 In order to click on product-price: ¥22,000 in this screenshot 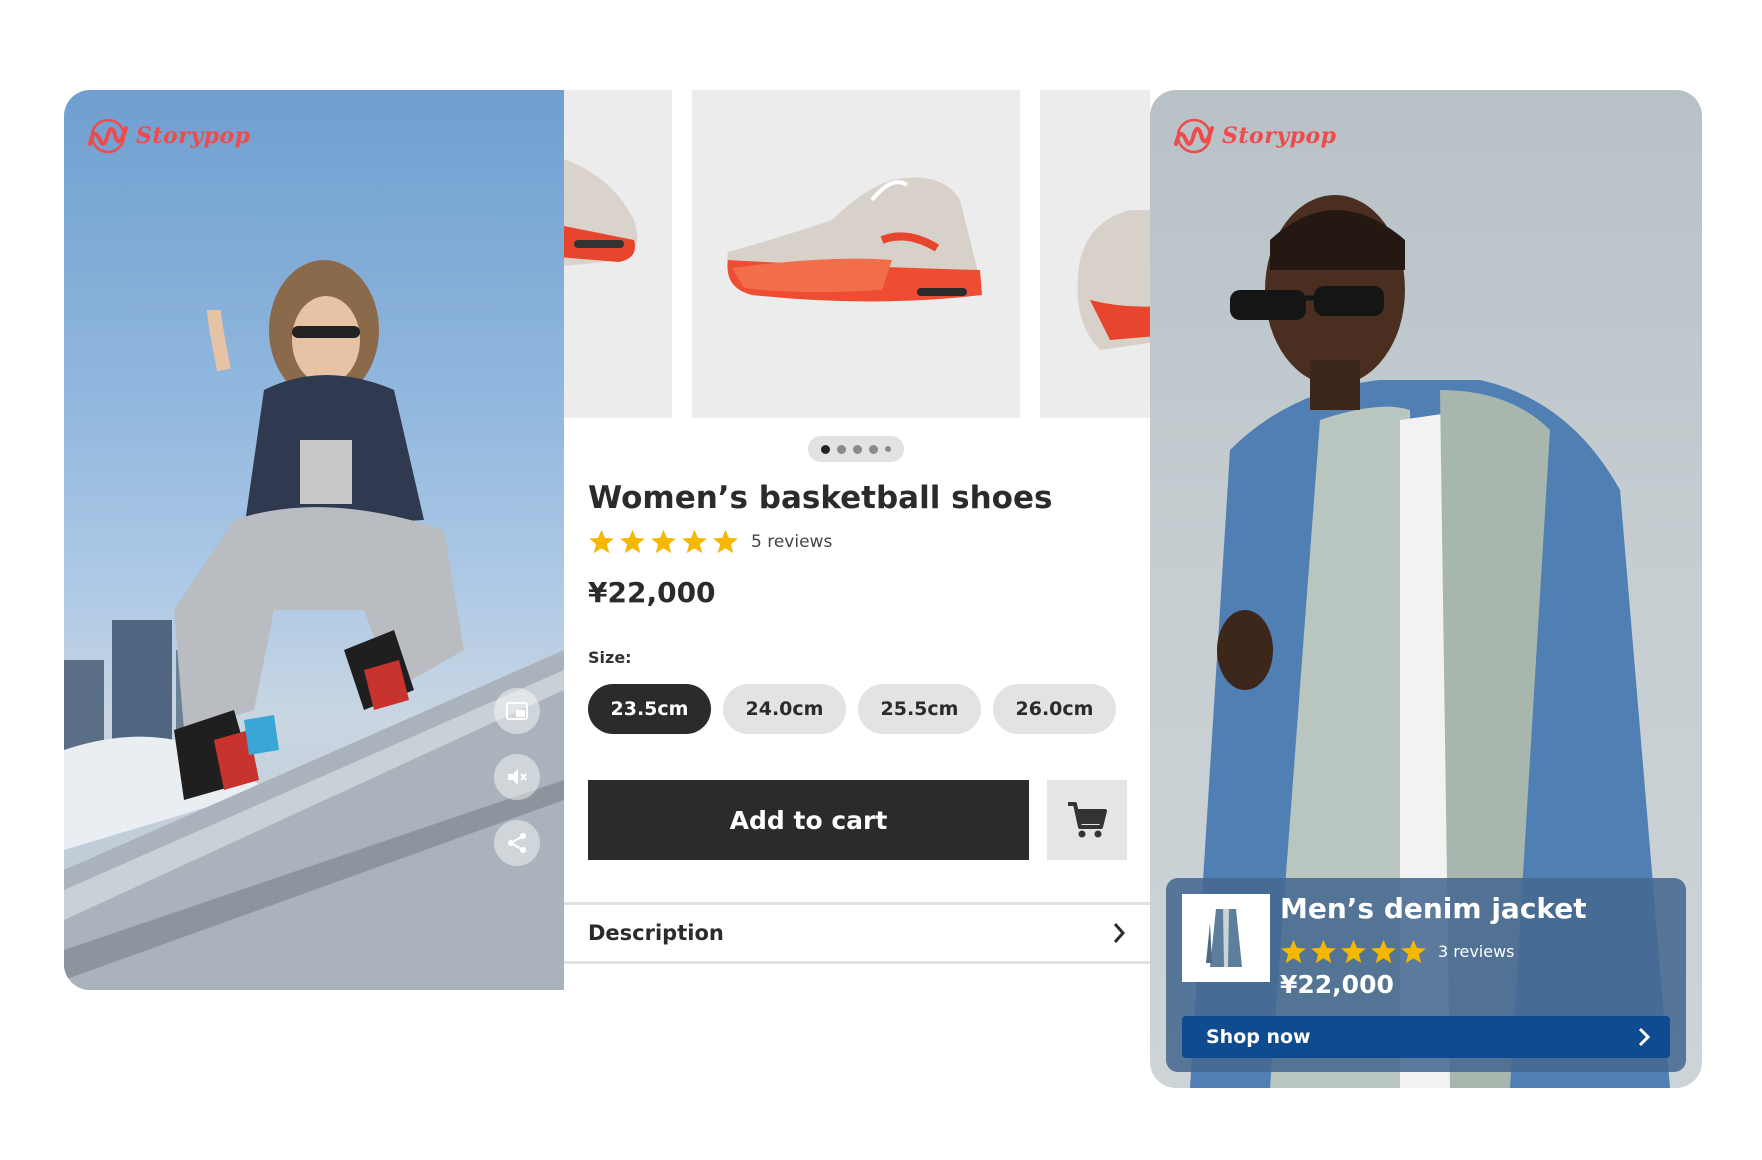, I will do `click(652, 592)`.